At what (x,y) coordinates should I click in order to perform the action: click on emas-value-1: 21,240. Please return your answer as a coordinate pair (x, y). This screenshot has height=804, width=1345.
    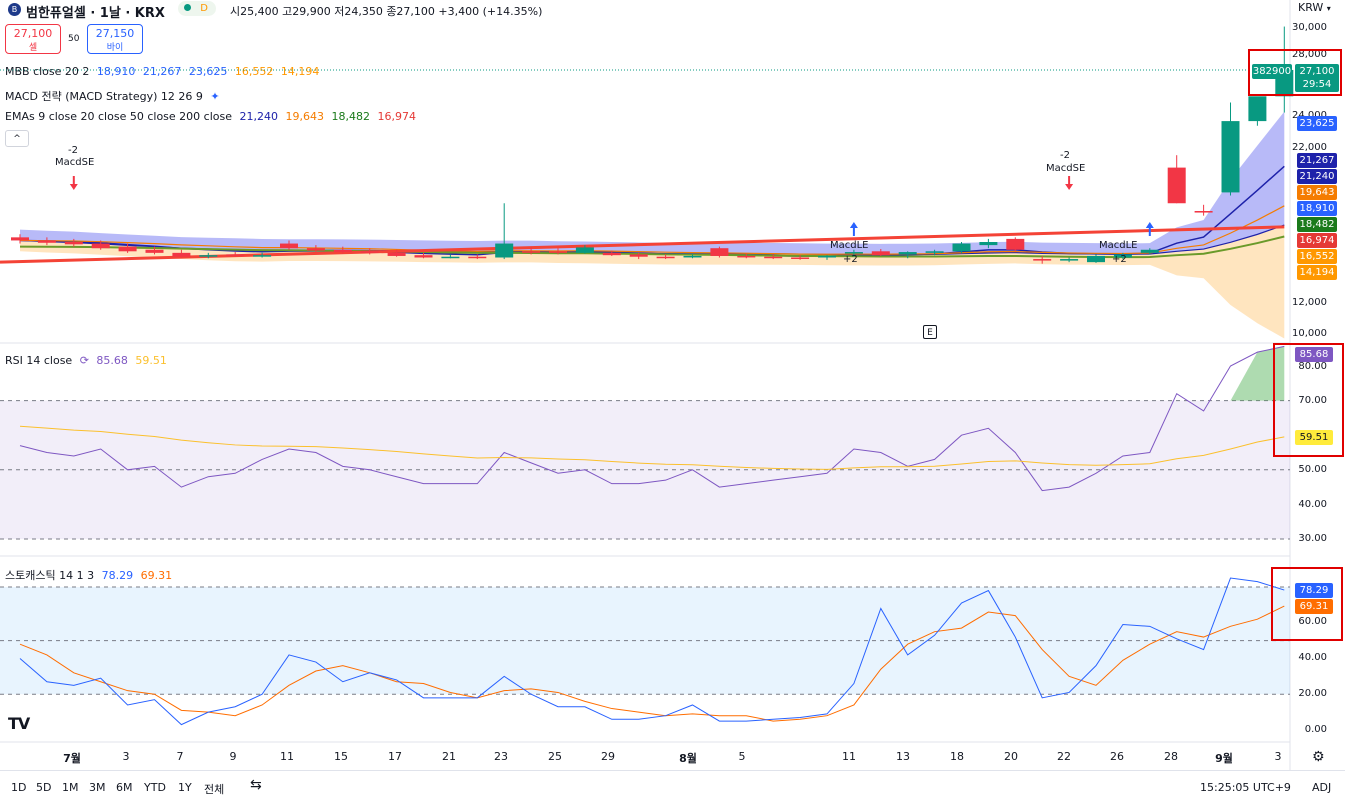
    Looking at the image, I should click on (259, 116).